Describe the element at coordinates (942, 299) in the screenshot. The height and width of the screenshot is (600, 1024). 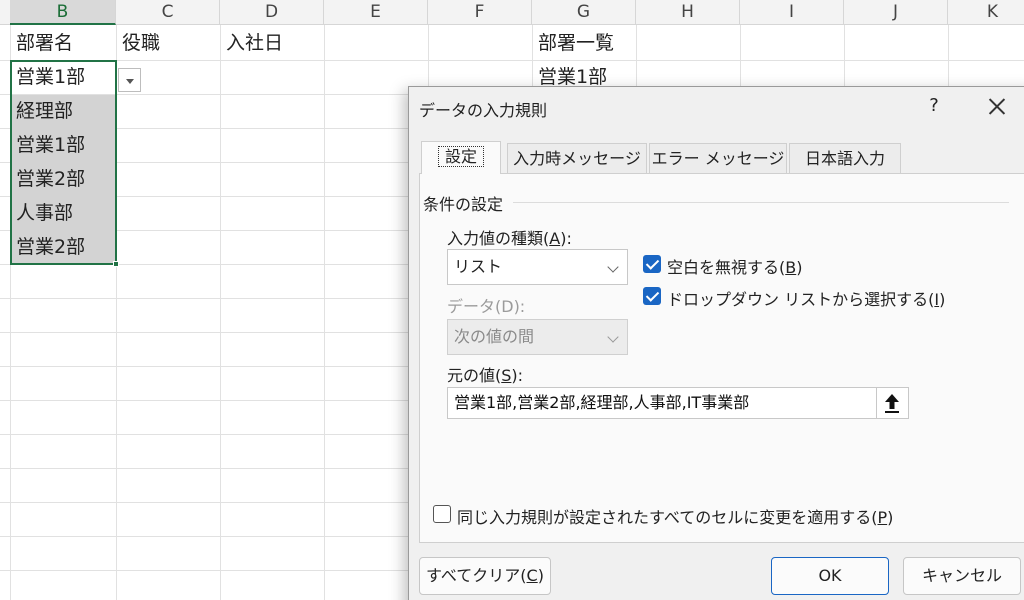
I see `in-cell-dropdown-label-post: )` at that location.